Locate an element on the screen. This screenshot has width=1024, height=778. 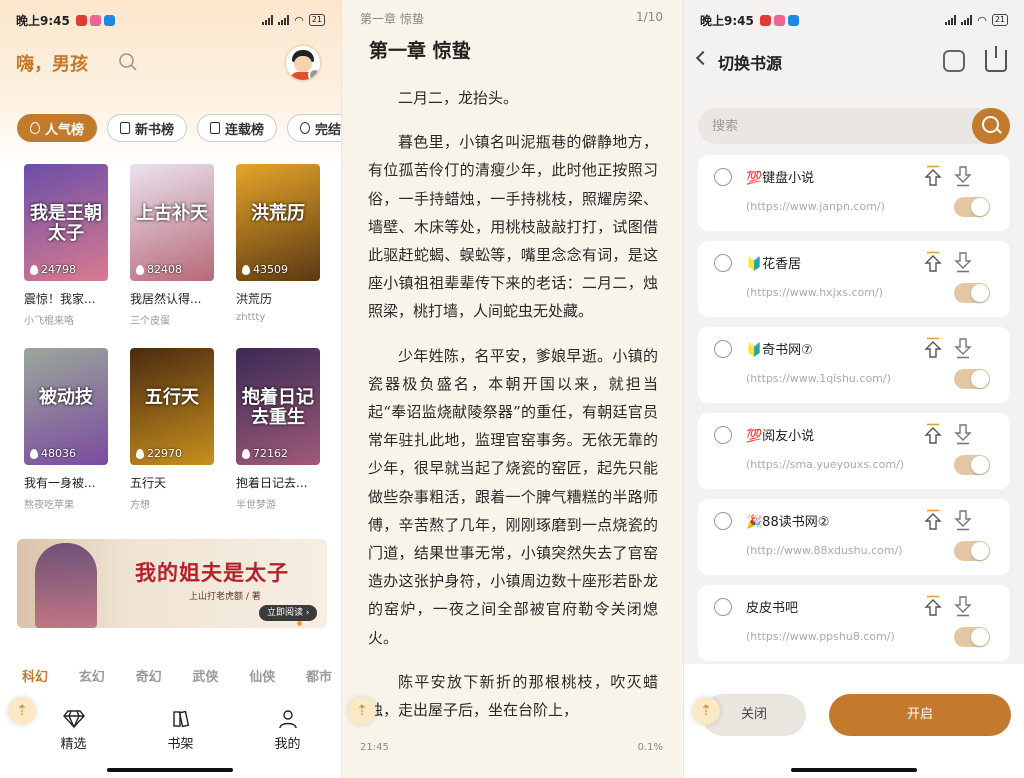
source-item: 💯键盘小说 (https://www.janpn.com/) is located at coordinates (854, 193).